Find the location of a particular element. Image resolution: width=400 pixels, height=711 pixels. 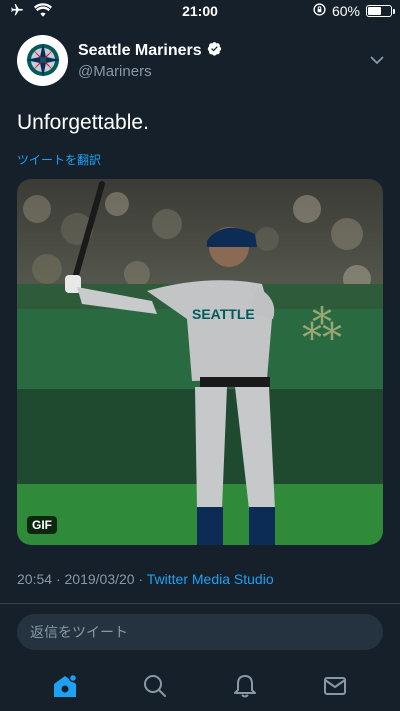

gif-badge: GIF is located at coordinates (42, 525).